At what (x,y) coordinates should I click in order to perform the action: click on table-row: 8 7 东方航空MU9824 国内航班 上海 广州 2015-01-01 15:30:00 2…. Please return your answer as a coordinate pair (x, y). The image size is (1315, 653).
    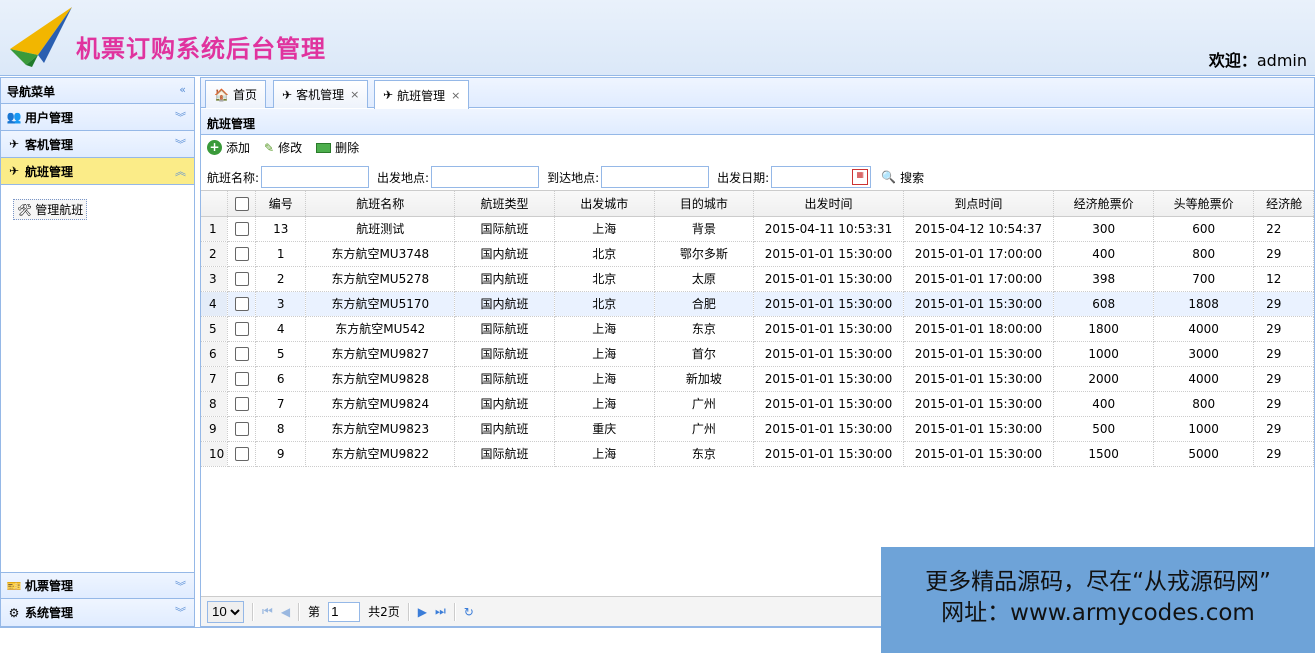
    Looking at the image, I should click on (757, 404).